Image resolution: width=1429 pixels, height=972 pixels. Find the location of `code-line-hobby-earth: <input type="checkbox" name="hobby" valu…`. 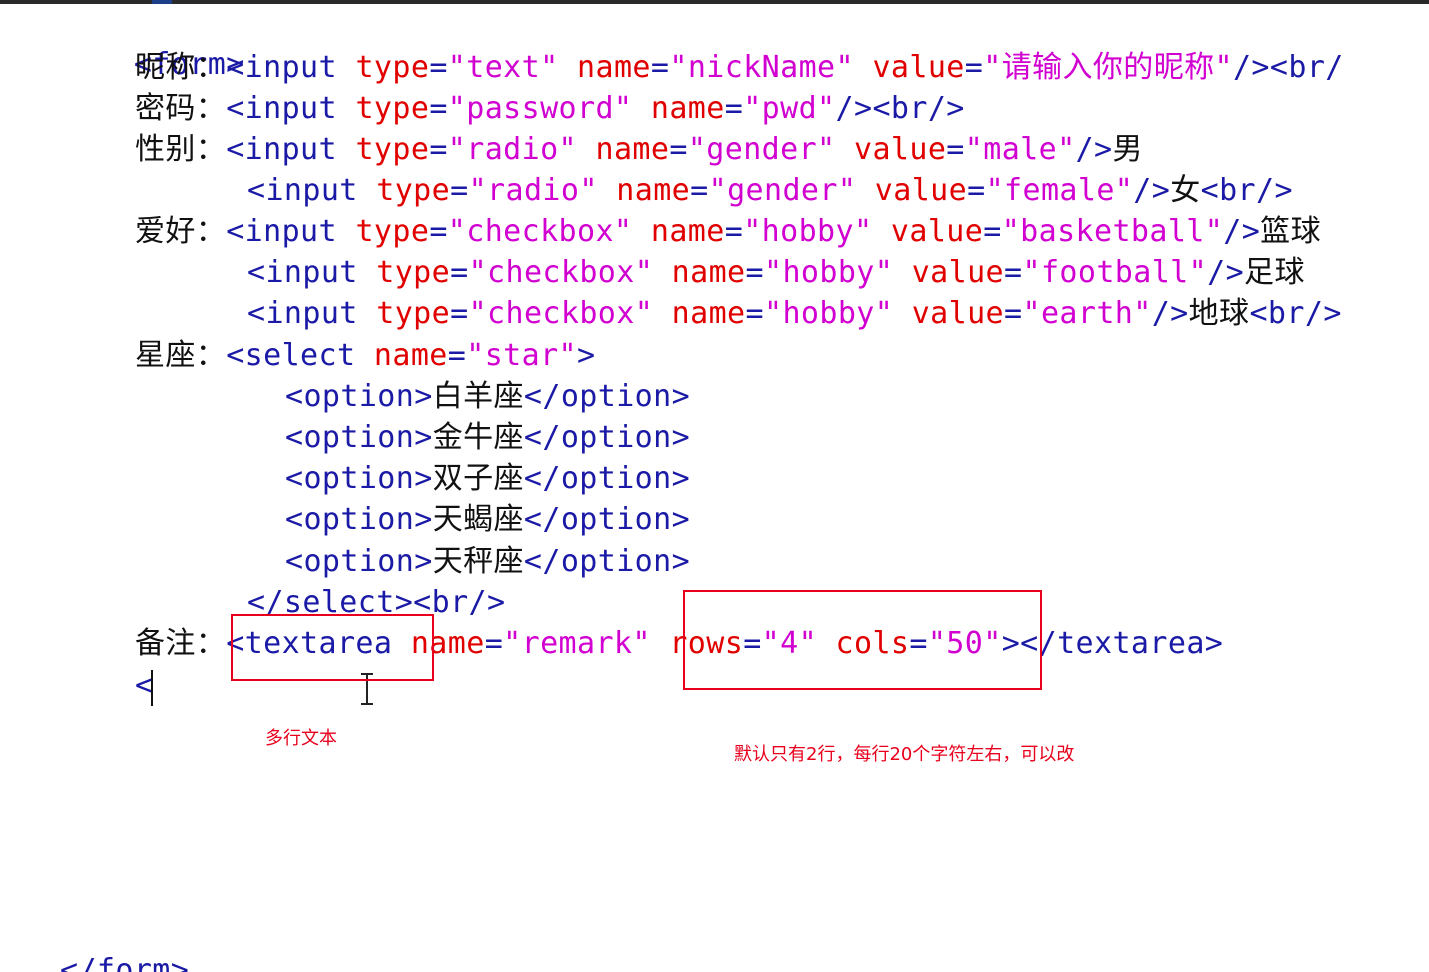

code-line-hobby-earth: <input type="checkbox" name="hobby" valu… is located at coordinates (794, 313).